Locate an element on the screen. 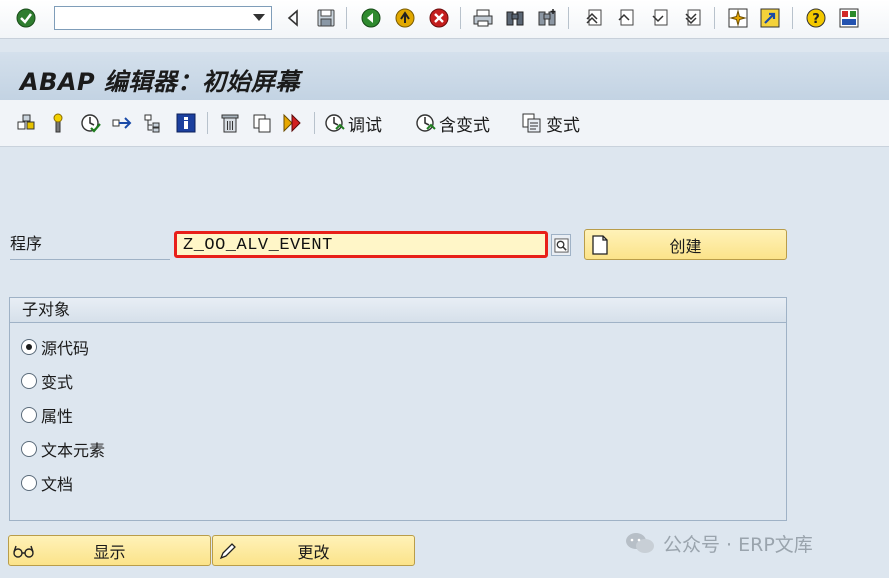 This screenshot has height=578, width=889. change-button: 更改 is located at coordinates (313, 550).